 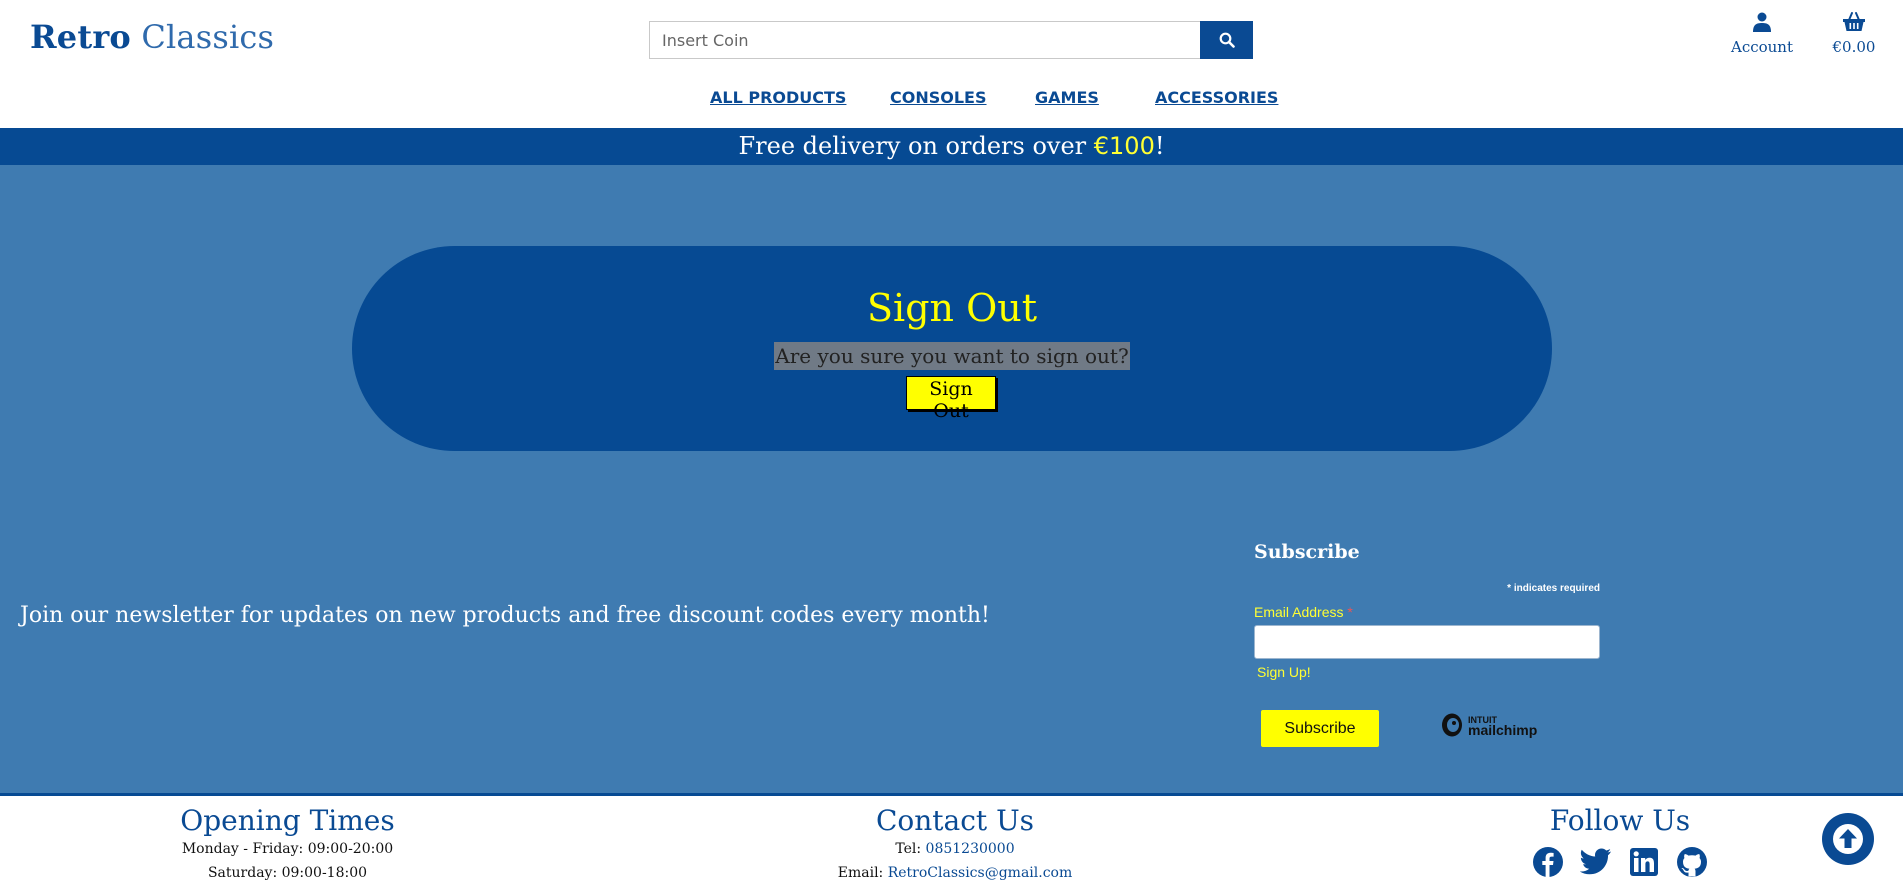 What do you see at coordinates (1500, 588) in the screenshot?
I see `required-note: * indicates required` at bounding box center [1500, 588].